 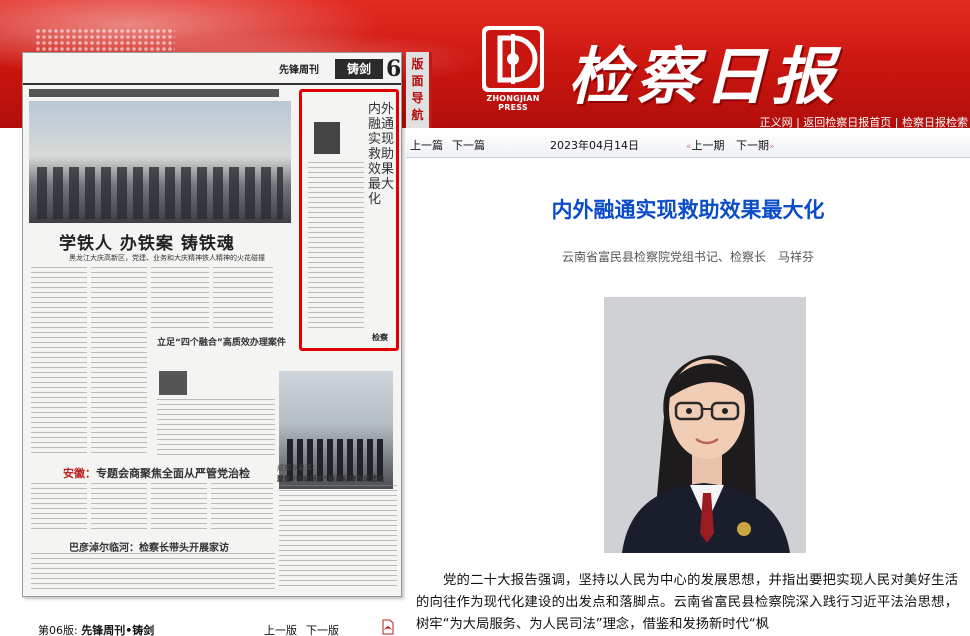 I want to click on thumb-highlight-sign: 检察, so click(x=380, y=337).